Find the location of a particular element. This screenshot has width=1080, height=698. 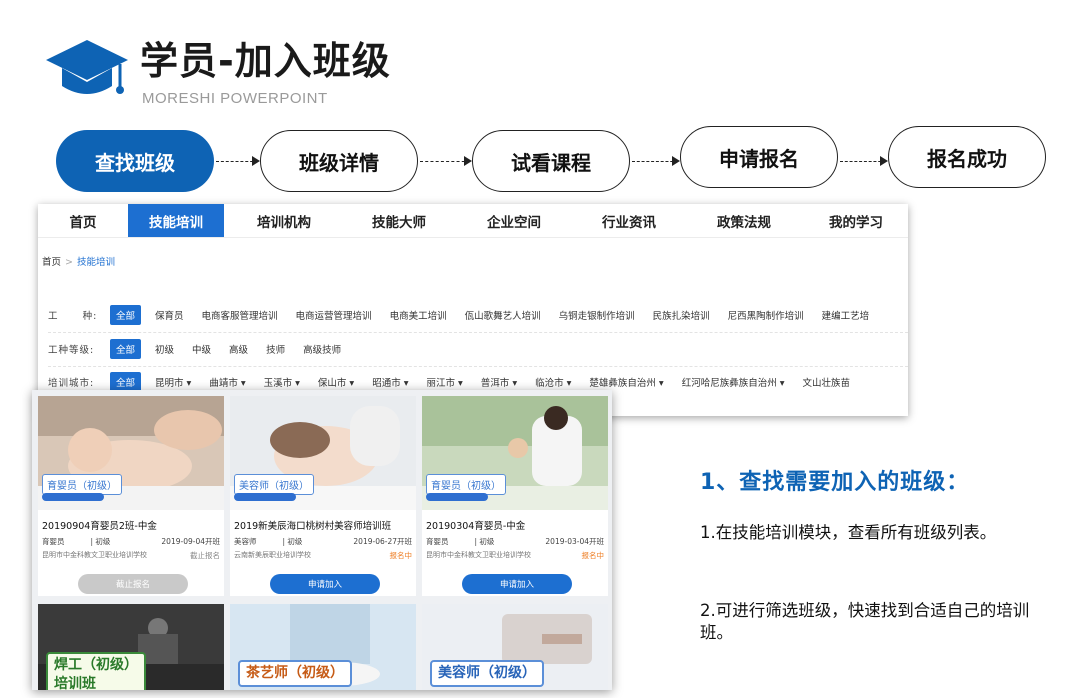

filter-option: 建编工艺培 is located at coordinates (846, 315).